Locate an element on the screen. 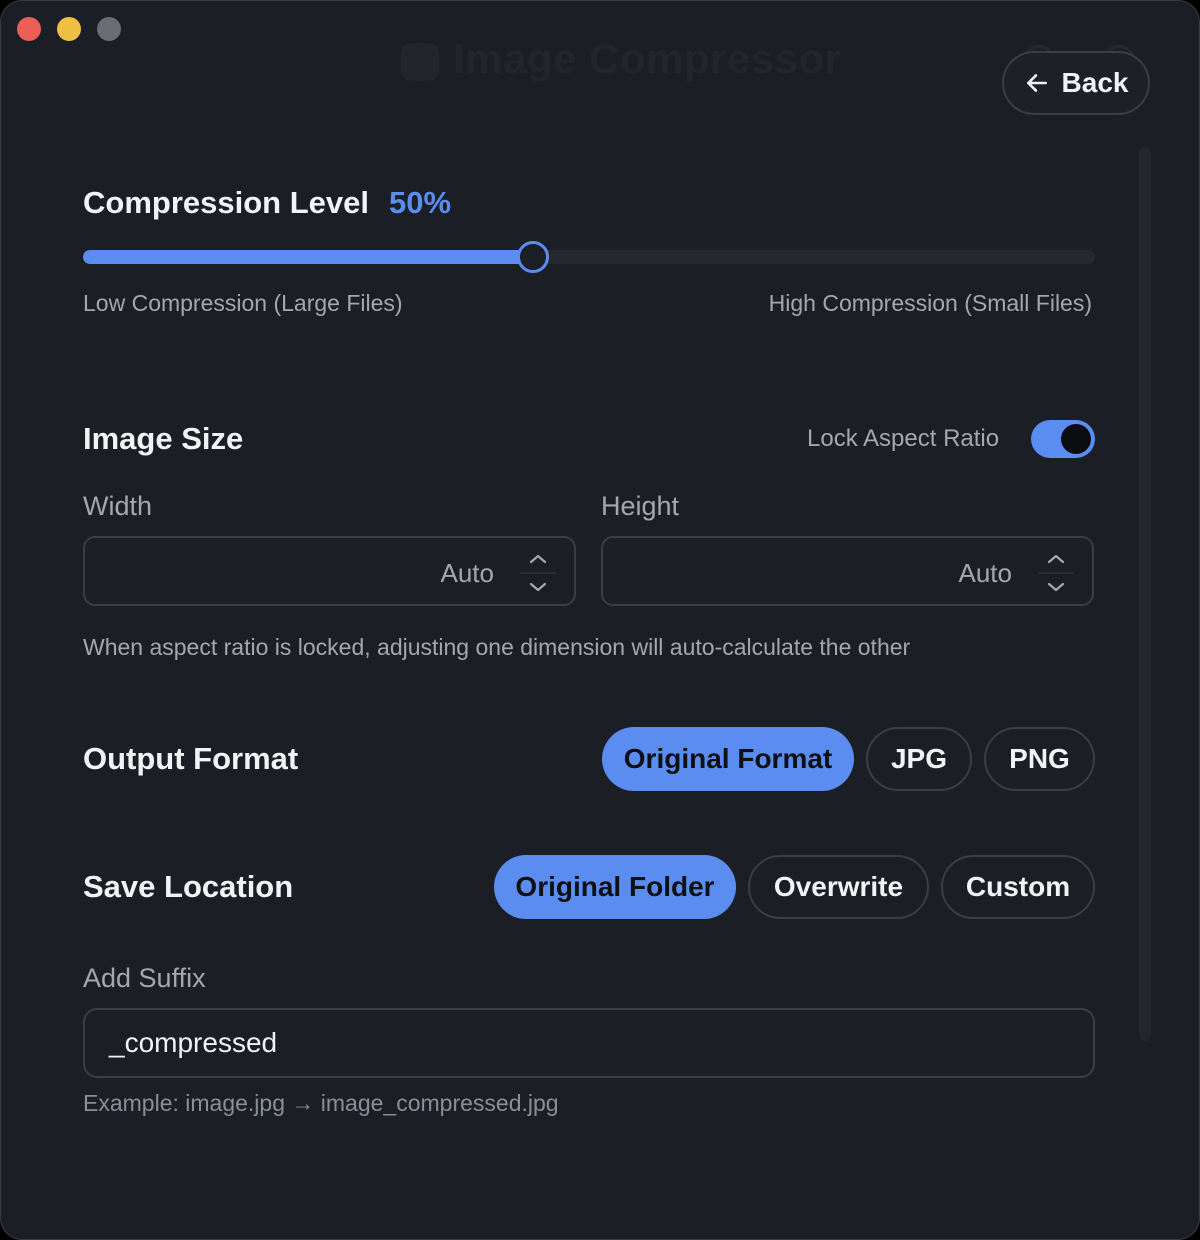  suffix-value: _compressed is located at coordinates (193, 1042).